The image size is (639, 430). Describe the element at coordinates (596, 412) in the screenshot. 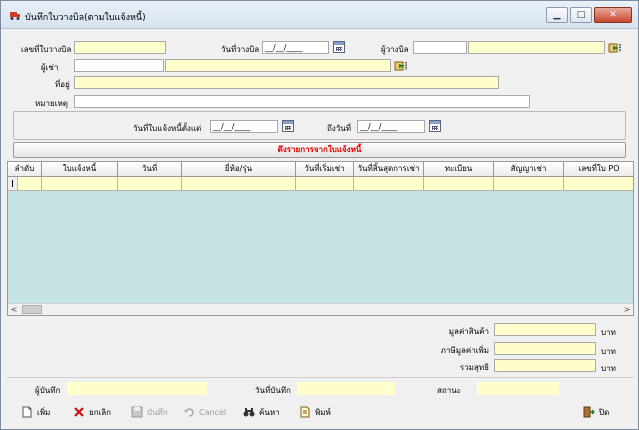

I see `close-button: ปิด` at that location.